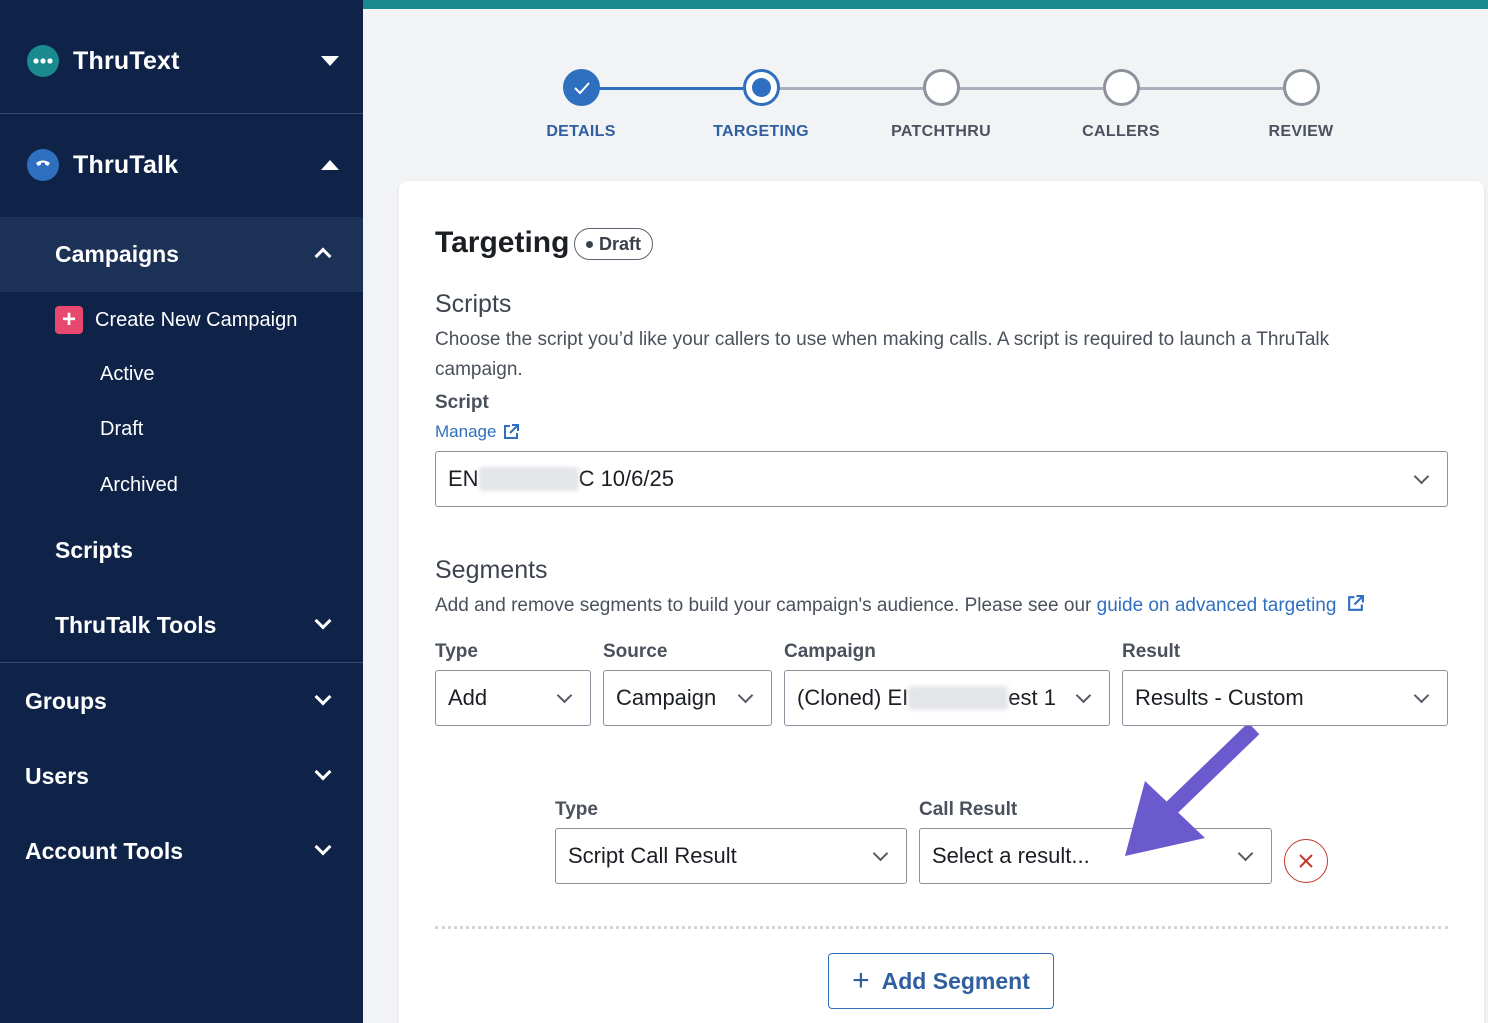  Describe the element at coordinates (196, 319) in the screenshot. I see `sidebar-item-label: Create New Campaign` at that location.